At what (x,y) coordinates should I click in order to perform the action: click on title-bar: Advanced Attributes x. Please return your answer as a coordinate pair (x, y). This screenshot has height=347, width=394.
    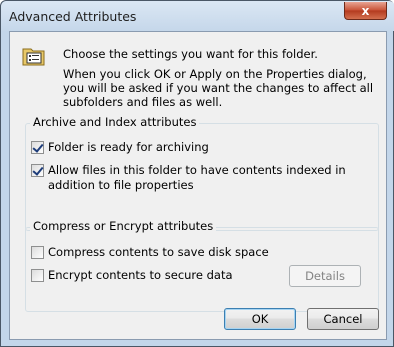
    Looking at the image, I should click on (197, 16).